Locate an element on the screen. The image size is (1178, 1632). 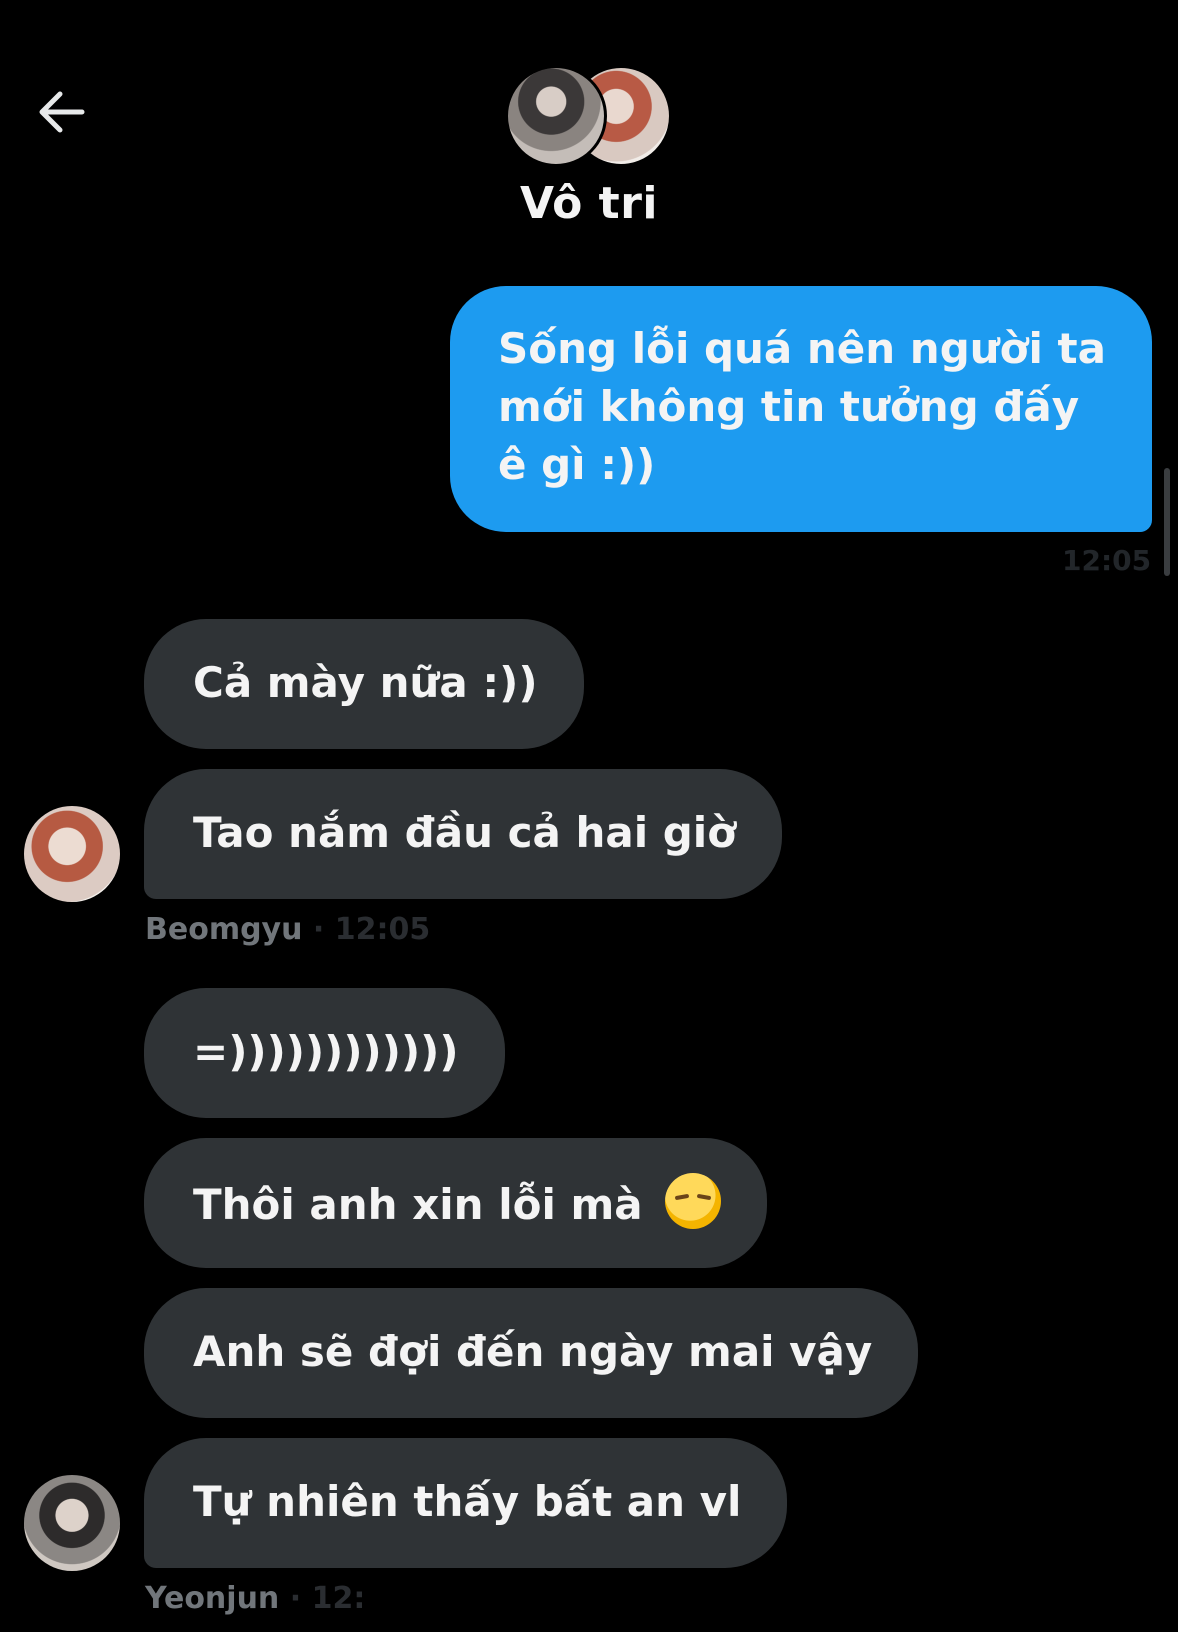
sender-meta: Beomgyu · 12:05 is located at coordinates (287, 929).